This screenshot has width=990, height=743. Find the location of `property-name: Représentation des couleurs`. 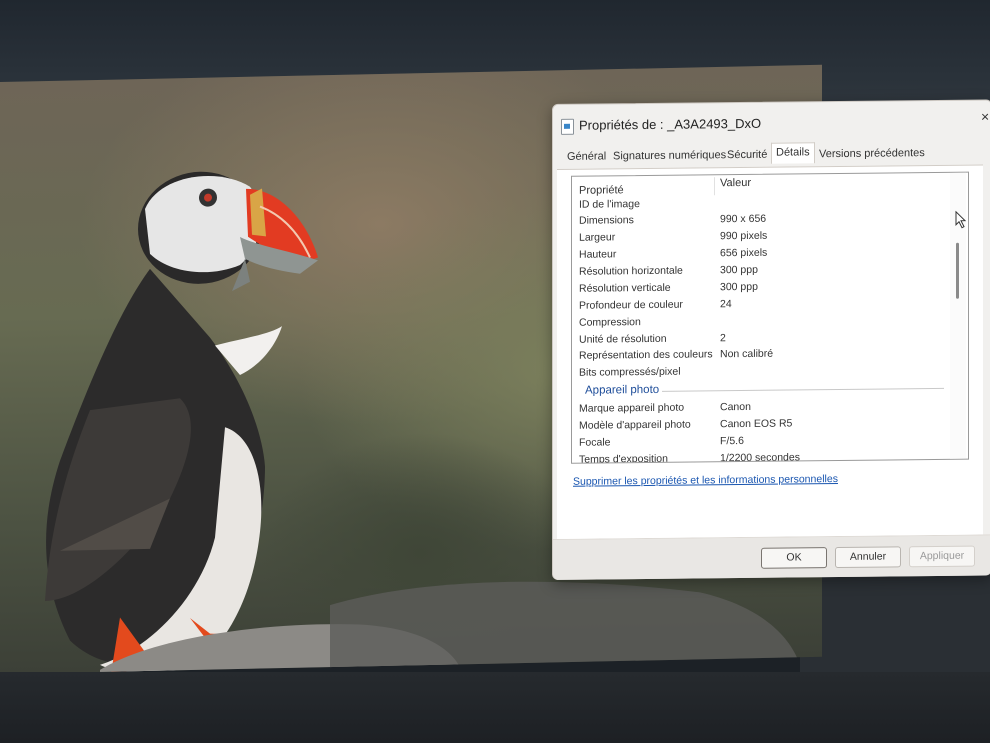

property-name: Représentation des couleurs is located at coordinates (646, 355).